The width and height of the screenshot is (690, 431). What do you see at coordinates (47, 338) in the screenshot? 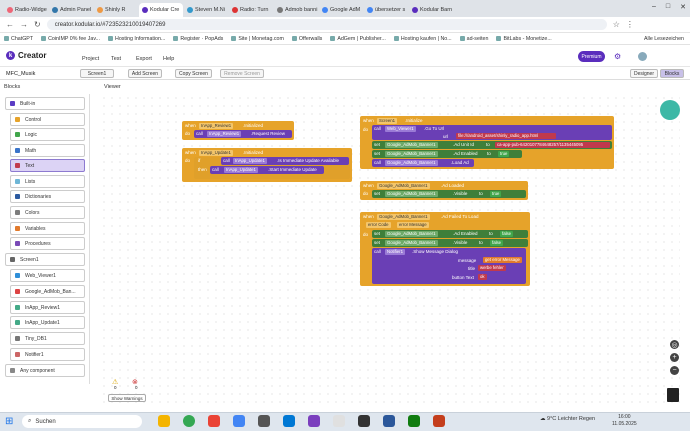
I see `palette-tiny-db1: Tiny_DB1` at bounding box center [47, 338].